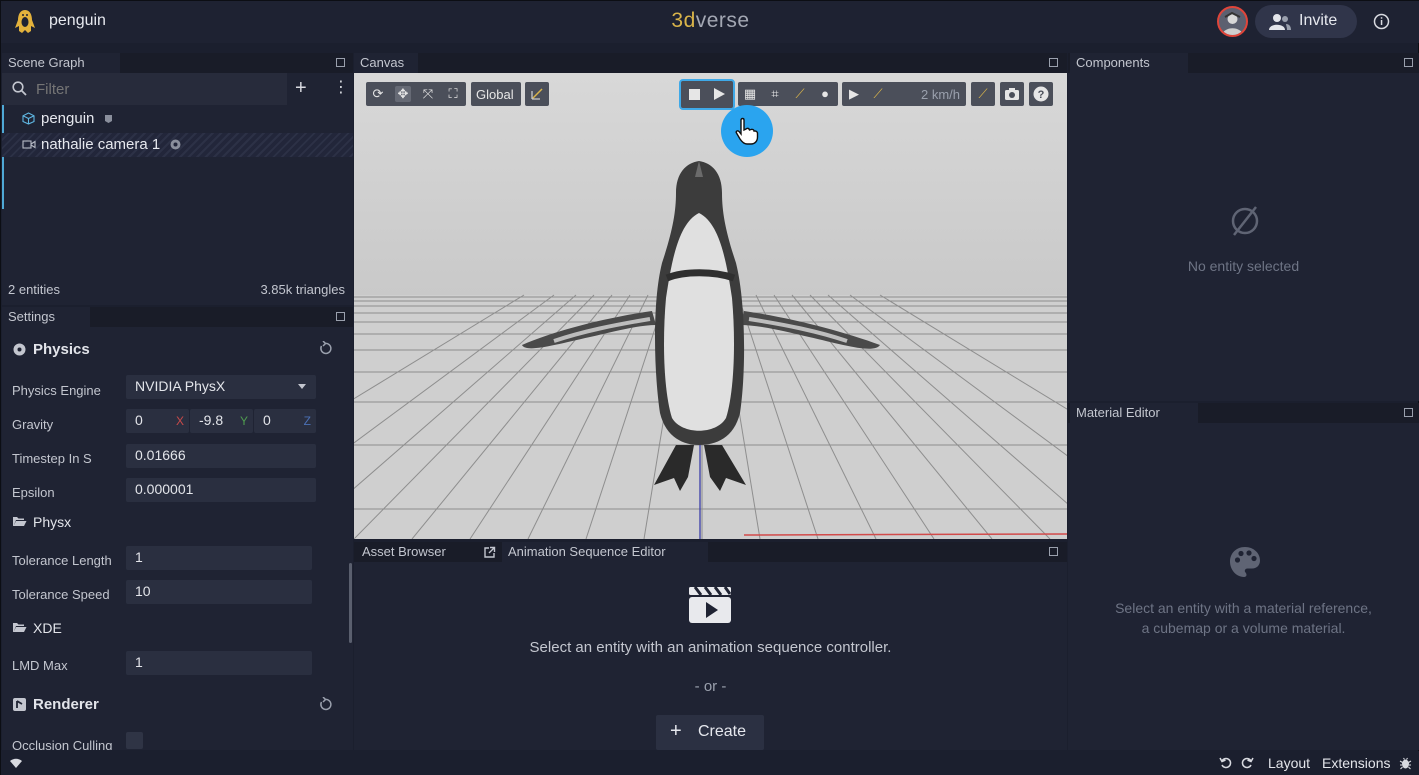 Image resolution: width=1419 pixels, height=775 pixels. Describe the element at coordinates (719, 94) in the screenshot. I see `play-icon` at that location.